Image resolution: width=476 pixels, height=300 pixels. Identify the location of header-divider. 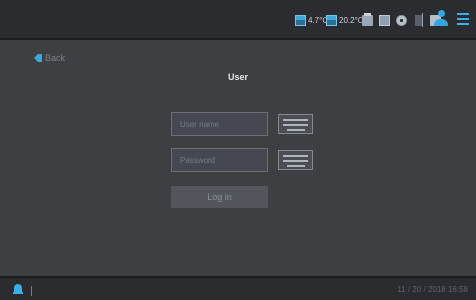
(422, 20).